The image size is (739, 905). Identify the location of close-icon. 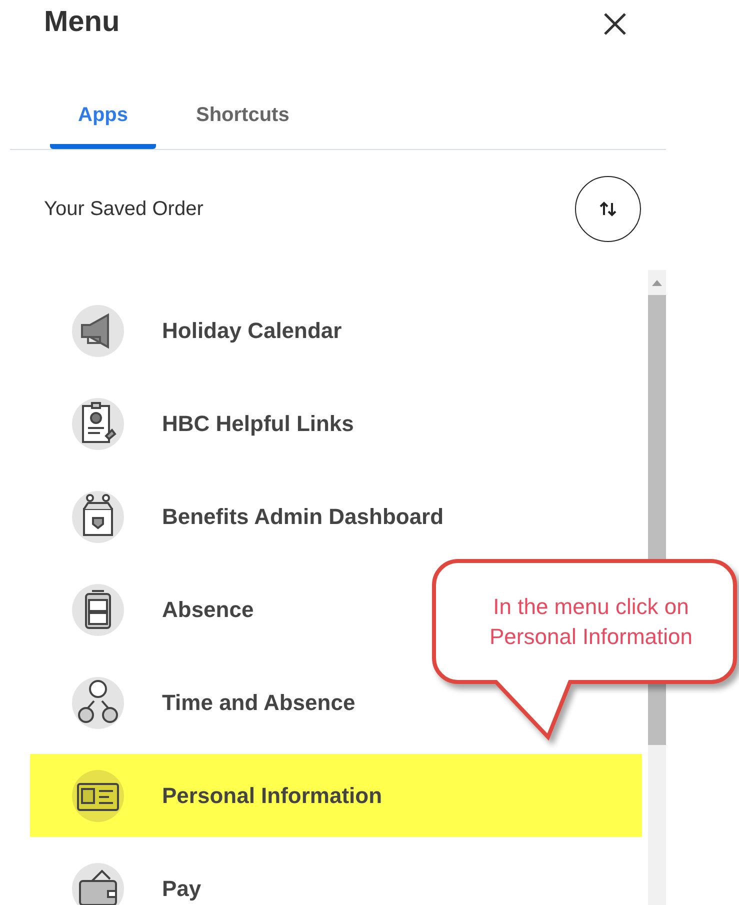
(615, 24).